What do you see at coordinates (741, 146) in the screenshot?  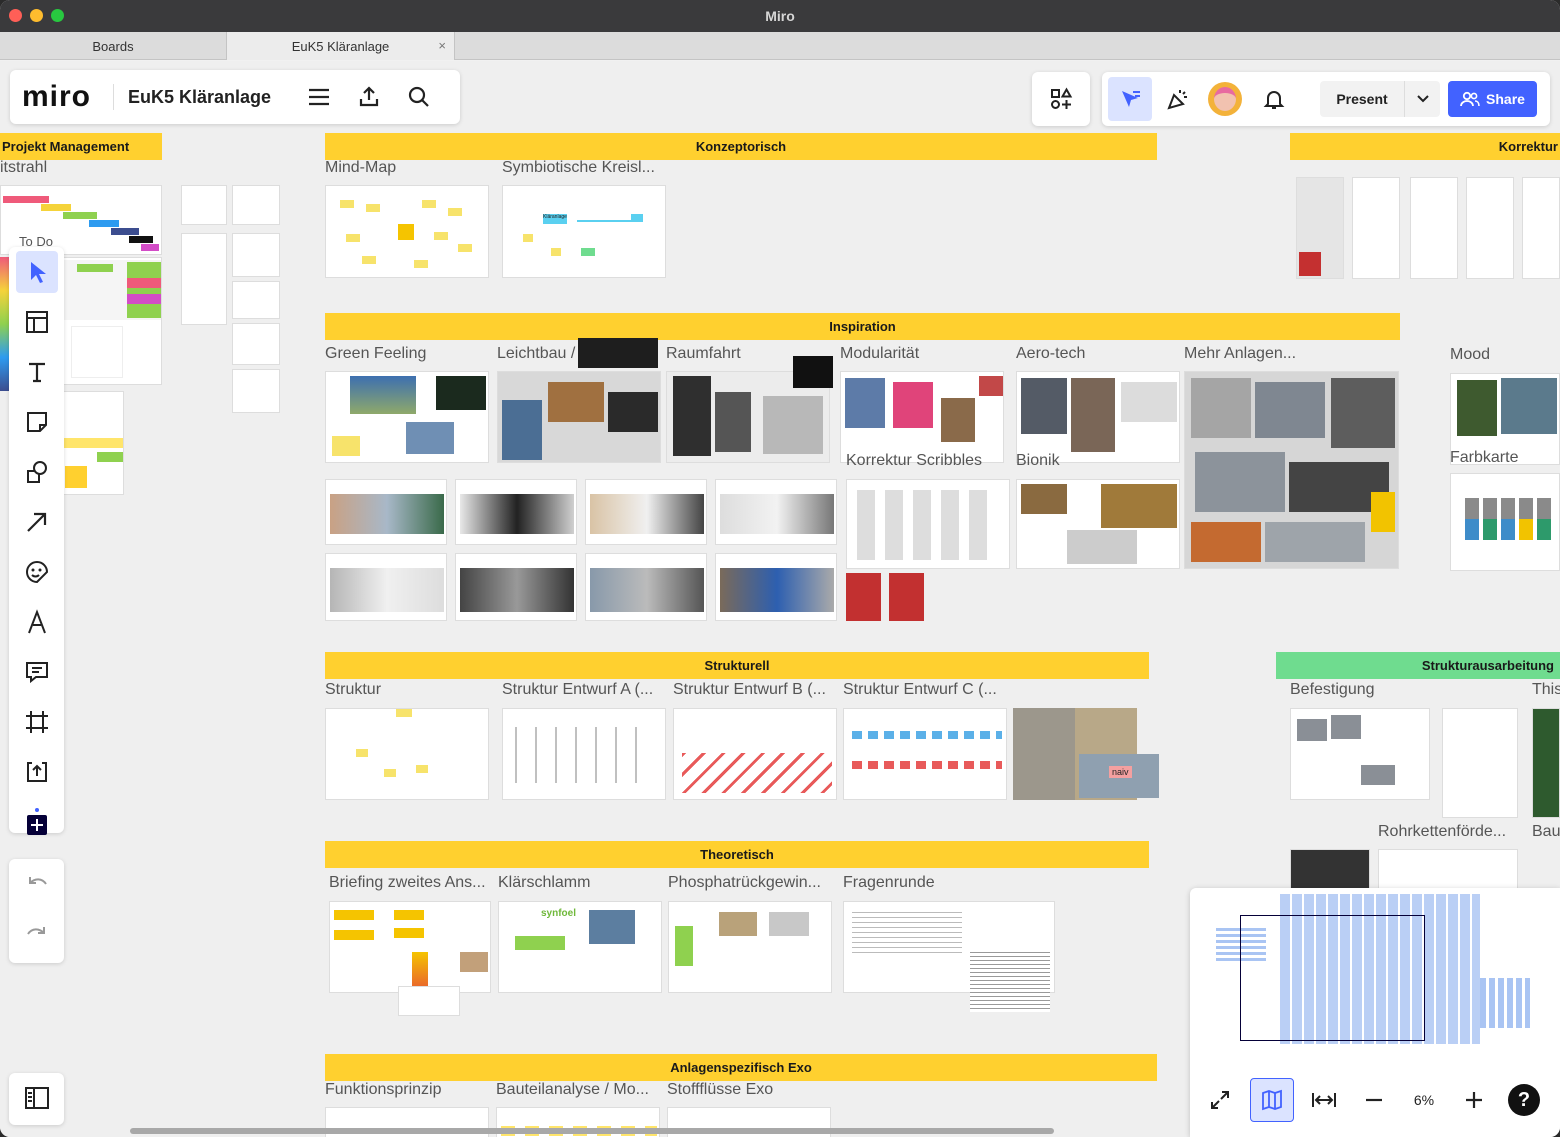 I see `section-konzeptorisch: Konzeptorisch` at bounding box center [741, 146].